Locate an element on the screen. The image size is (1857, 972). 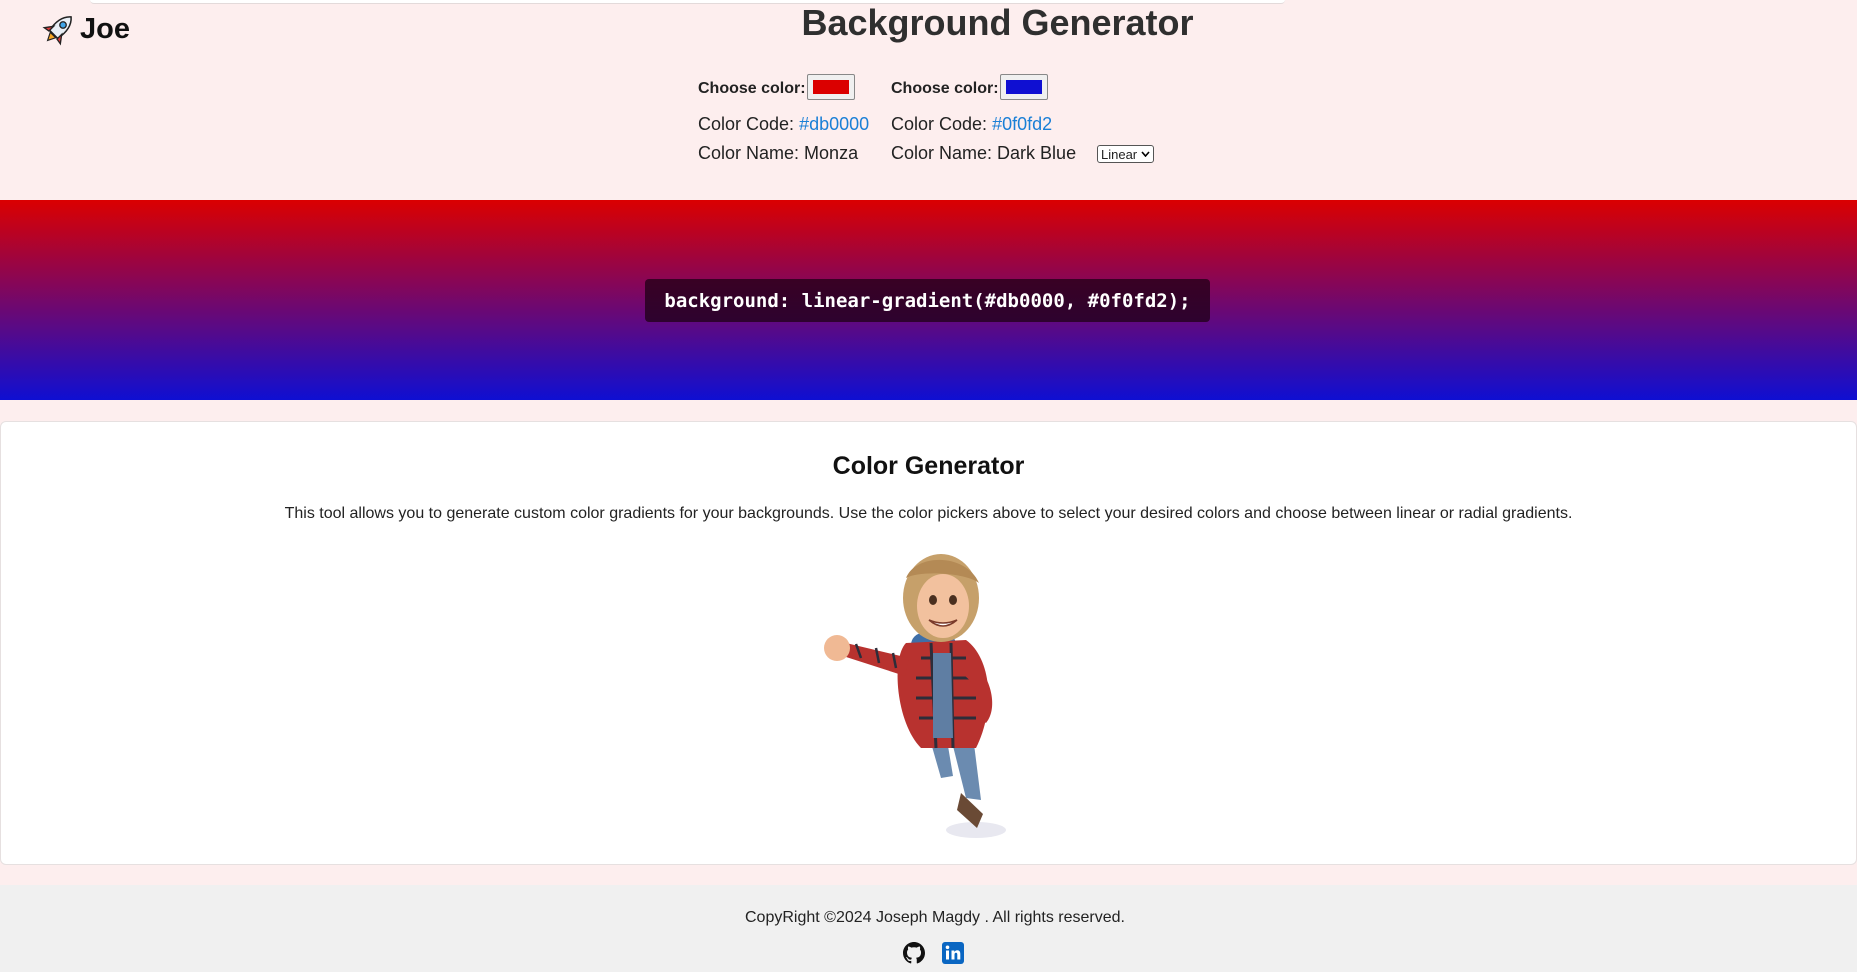
choose-color-row-2: Choose color: is located at coordinates (986, 88).